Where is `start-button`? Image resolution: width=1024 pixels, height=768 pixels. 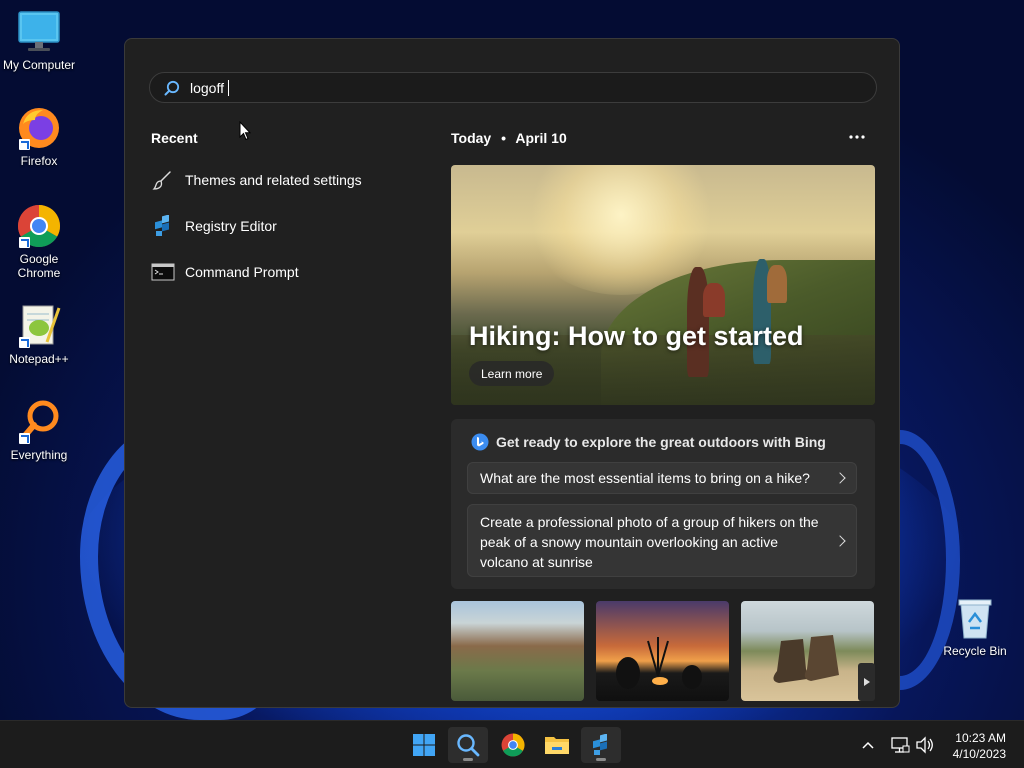
start-button is located at coordinates (424, 745).